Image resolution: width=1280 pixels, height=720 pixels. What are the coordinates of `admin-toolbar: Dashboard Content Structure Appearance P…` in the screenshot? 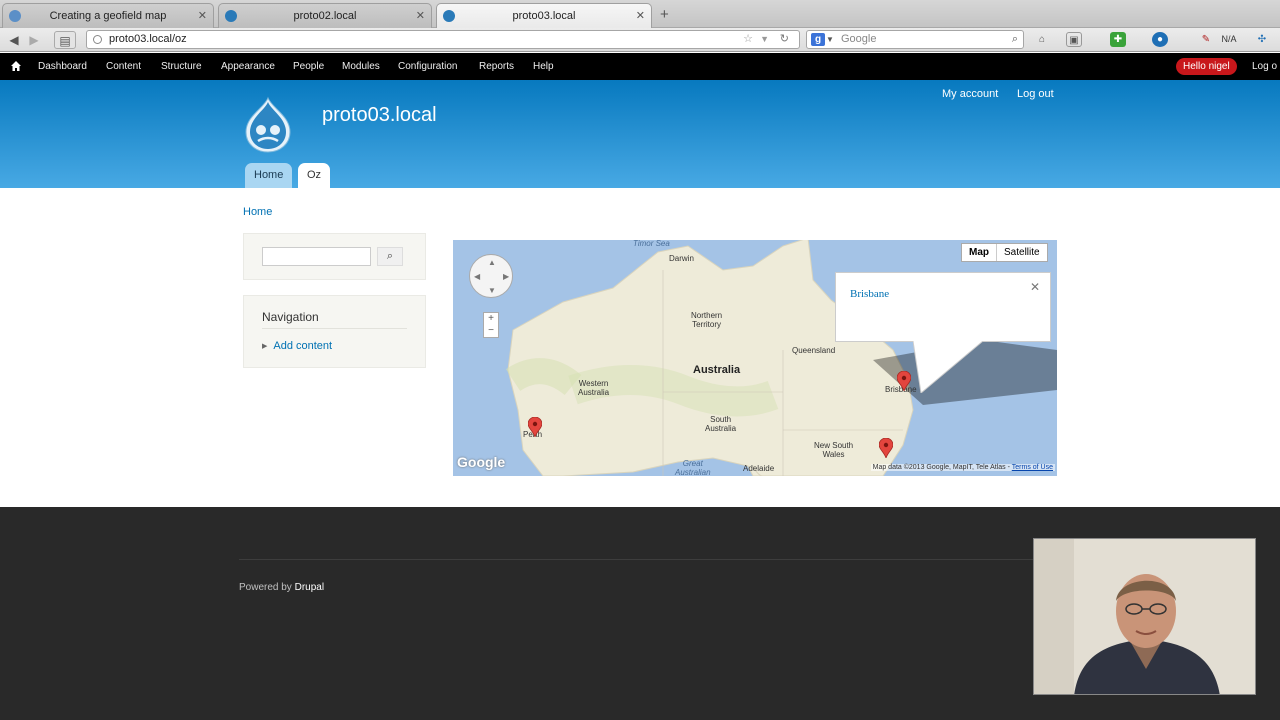 It's located at (640, 66).